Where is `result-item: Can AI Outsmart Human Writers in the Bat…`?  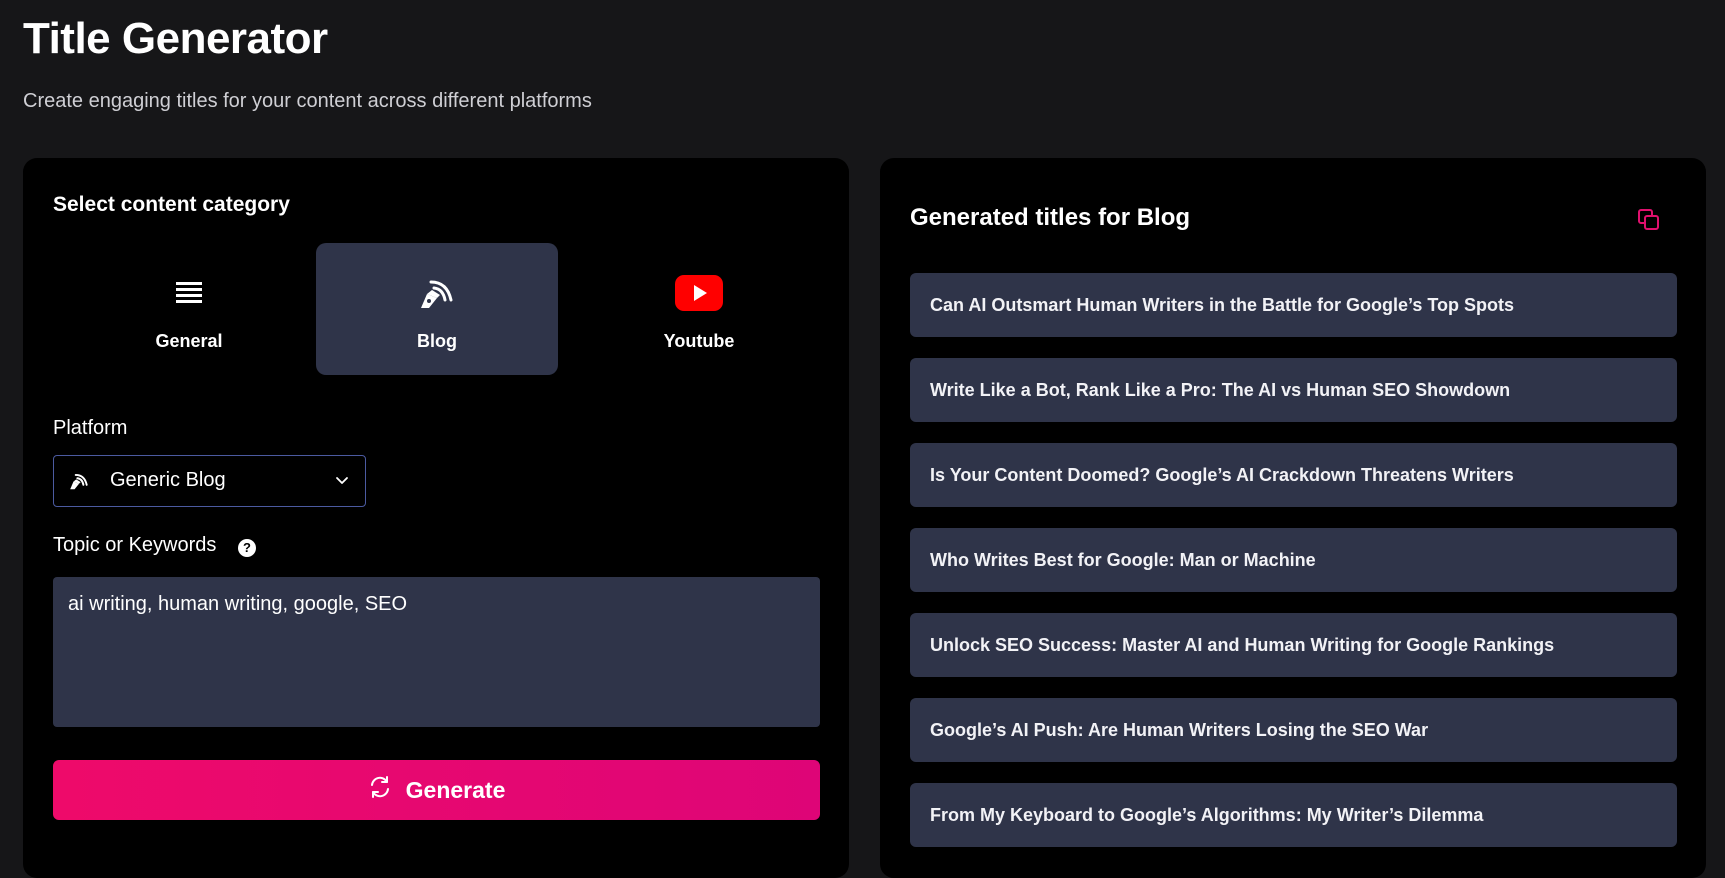
result-item: Can AI Outsmart Human Writers in the Bat… is located at coordinates (1293, 305).